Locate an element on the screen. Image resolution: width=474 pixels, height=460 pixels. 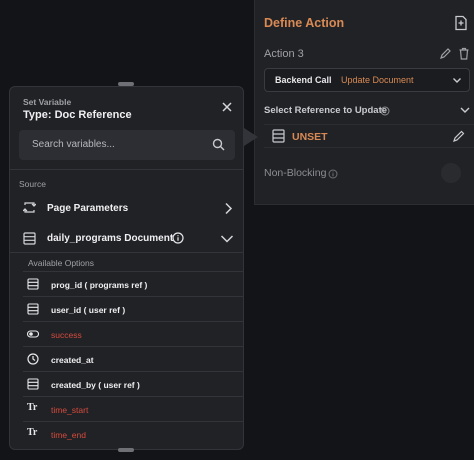
option-label: prog_id ( programs ref ) is located at coordinates (99, 285).